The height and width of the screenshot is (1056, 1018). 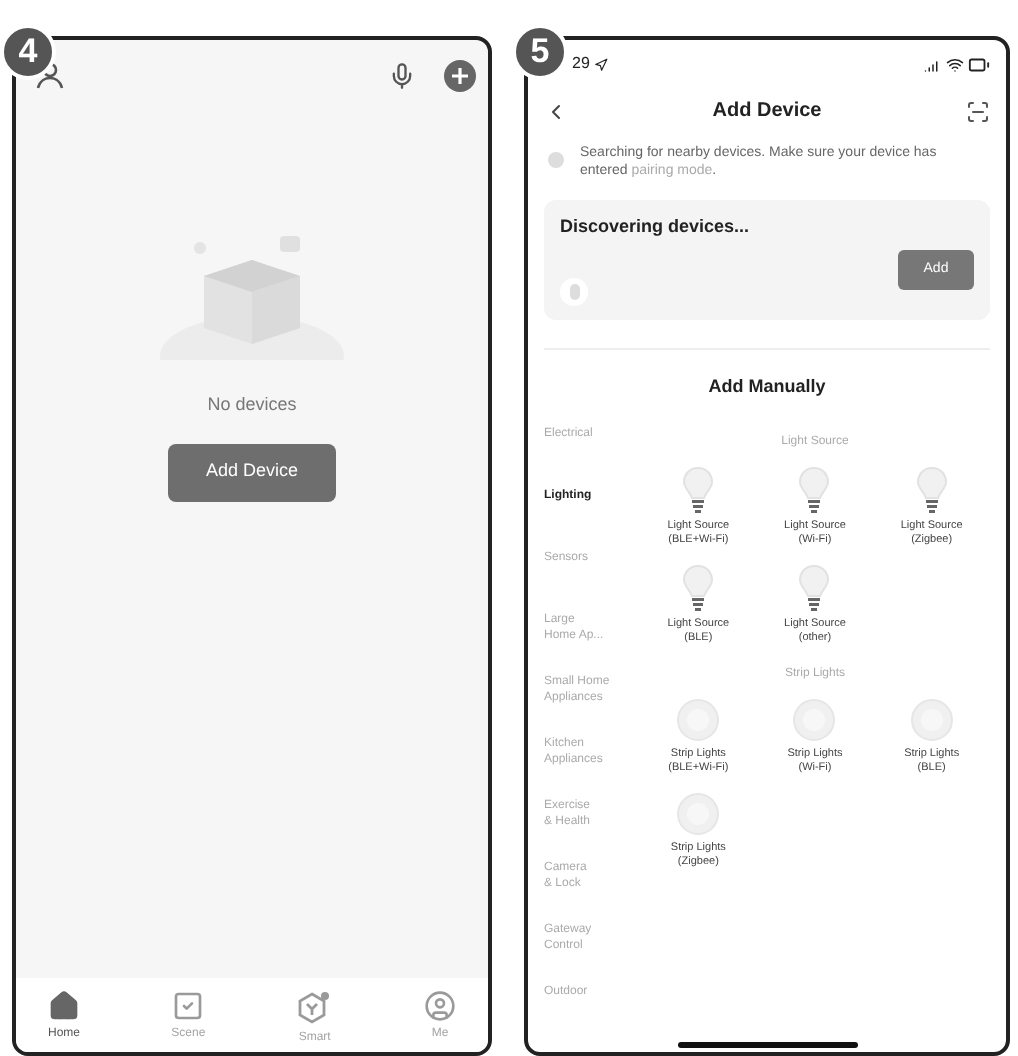 What do you see at coordinates (556, 160) in the screenshot?
I see `loading-spinner-icon` at bounding box center [556, 160].